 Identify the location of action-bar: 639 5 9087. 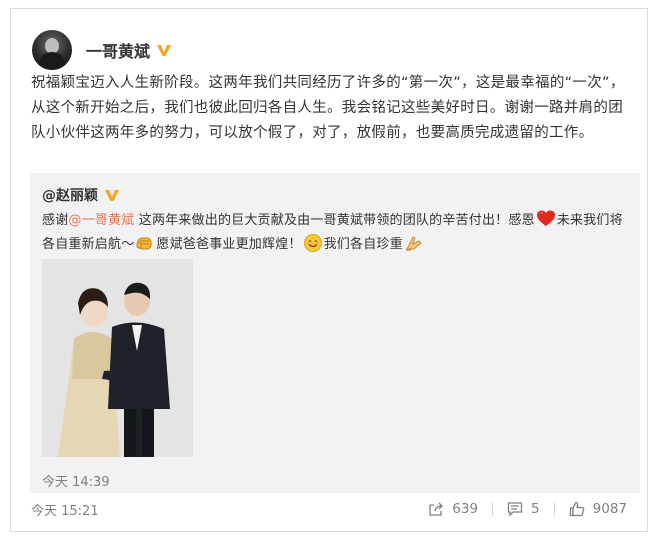
(527, 509).